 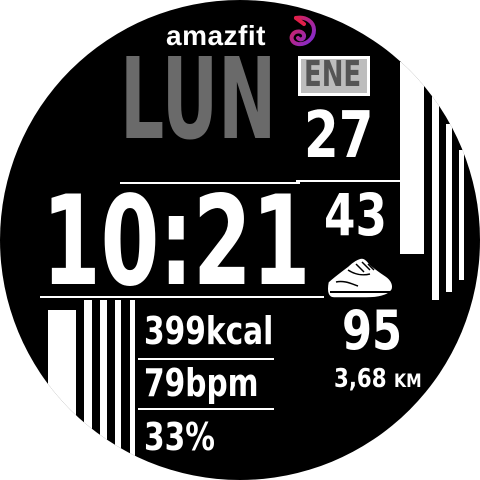 I want to click on day-number: 27, so click(x=339, y=136).